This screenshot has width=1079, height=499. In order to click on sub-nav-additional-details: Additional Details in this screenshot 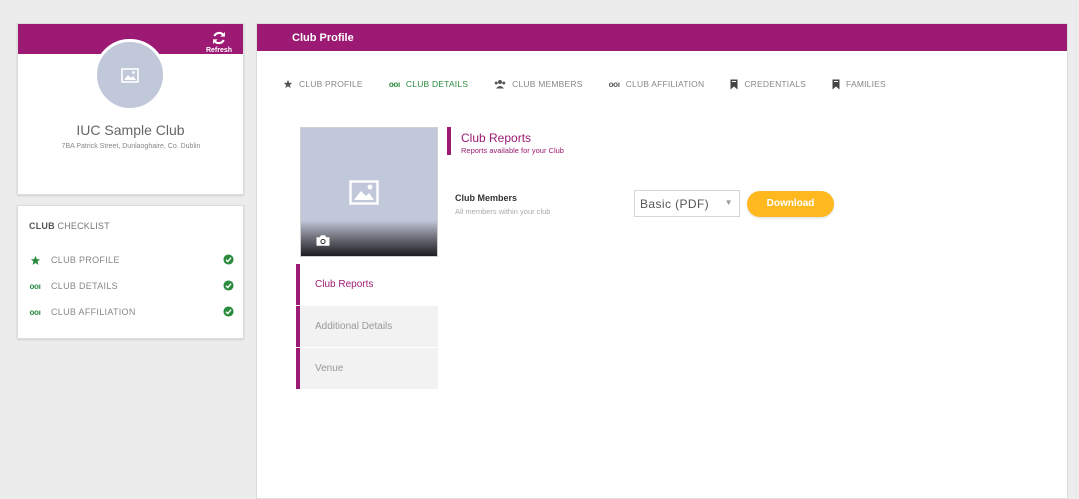, I will do `click(367, 326)`.